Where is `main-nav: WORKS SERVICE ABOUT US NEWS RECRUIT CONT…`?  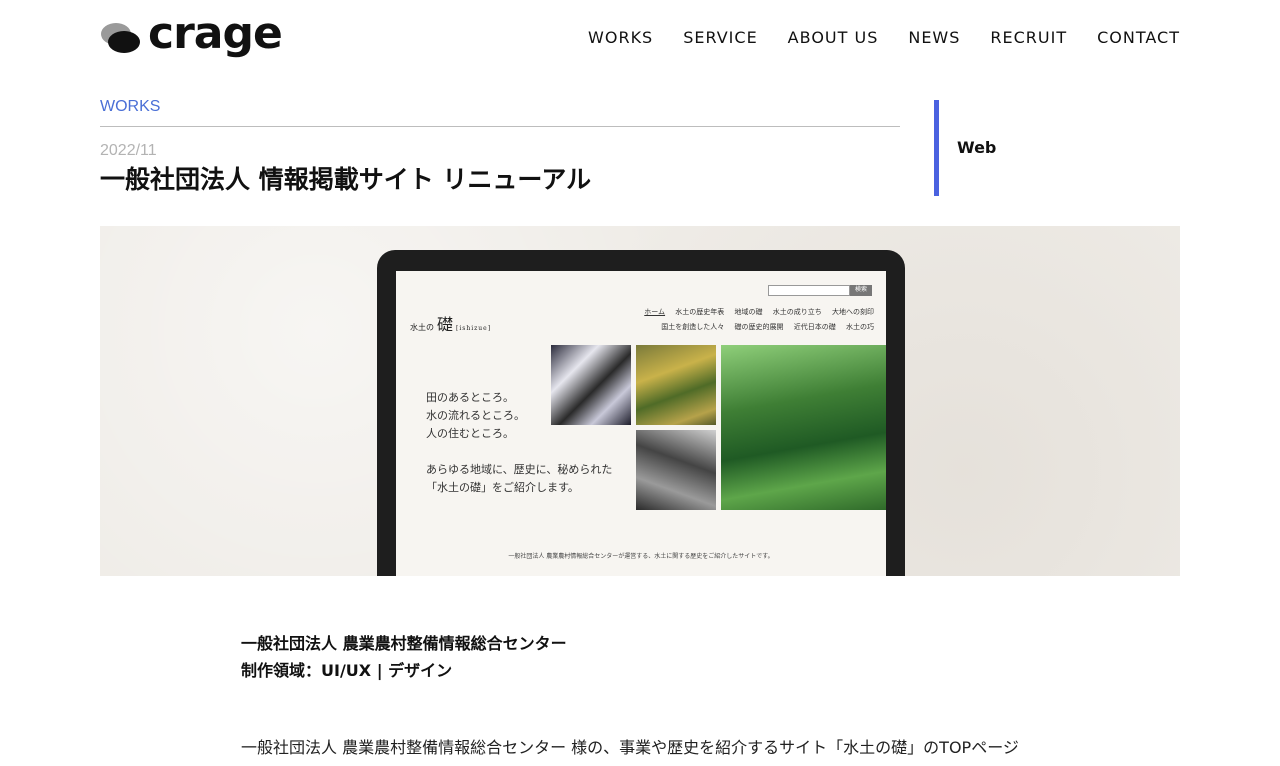 main-nav: WORKS SERVICE ABOUT US NEWS RECRUIT CONT… is located at coordinates (869, 37).